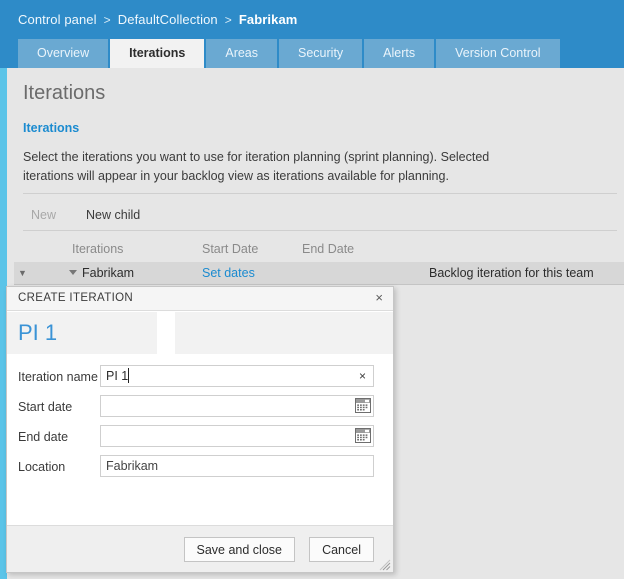  Describe the element at coordinates (51, 128) in the screenshot. I see `section-title: Iterations` at that location.